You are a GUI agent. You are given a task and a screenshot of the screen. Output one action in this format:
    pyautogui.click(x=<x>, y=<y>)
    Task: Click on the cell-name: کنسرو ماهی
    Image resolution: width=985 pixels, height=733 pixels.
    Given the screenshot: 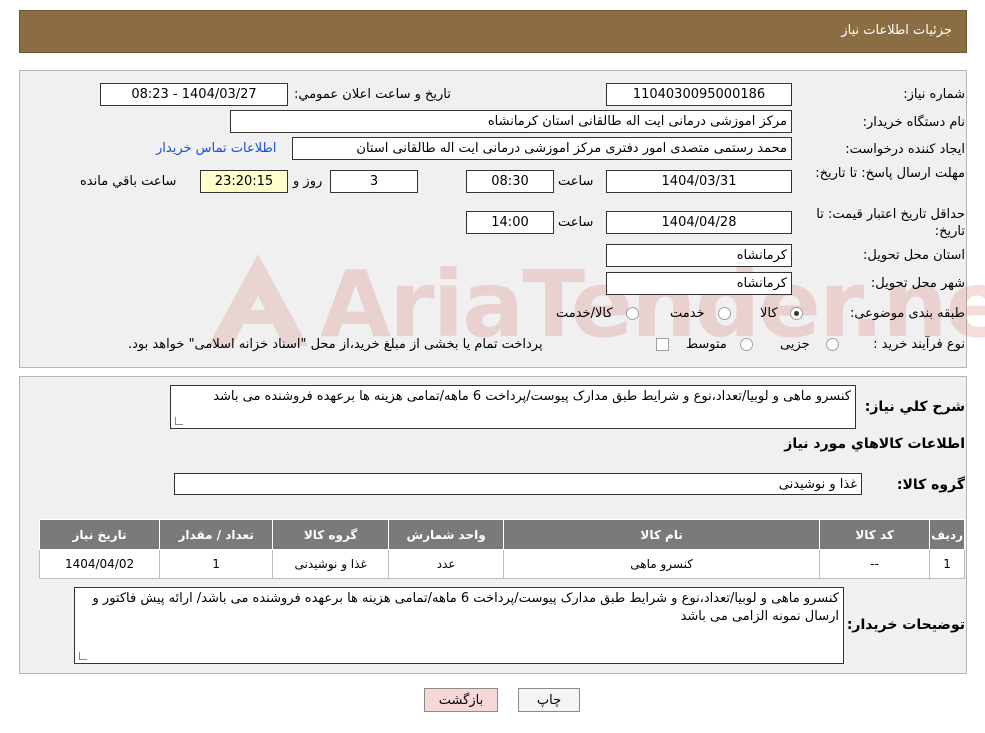 What is the action you would take?
    pyautogui.click(x=662, y=564)
    